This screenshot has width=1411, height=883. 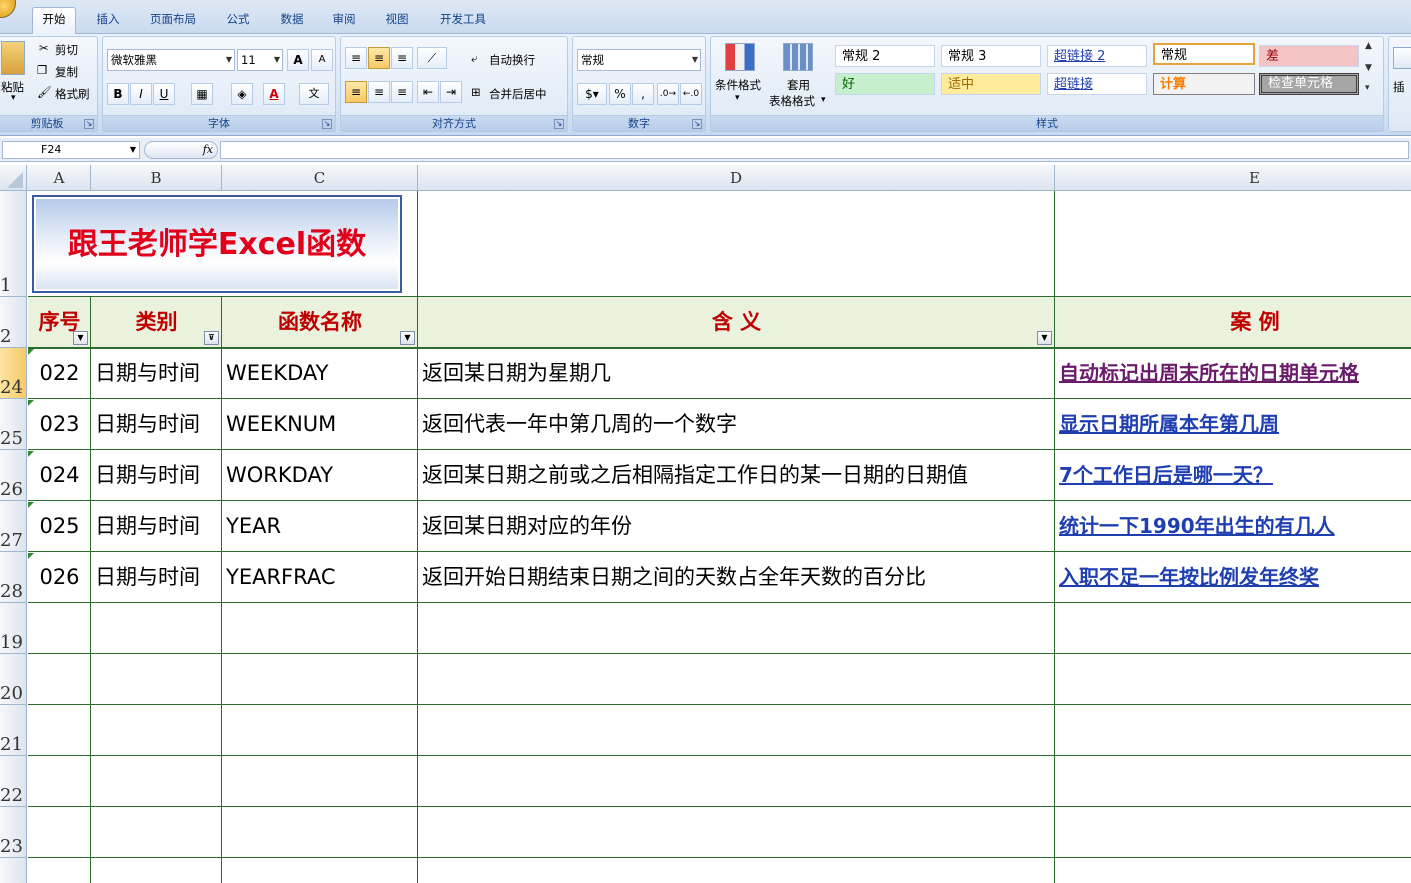 I want to click on row-header: 2, so click(x=13, y=322).